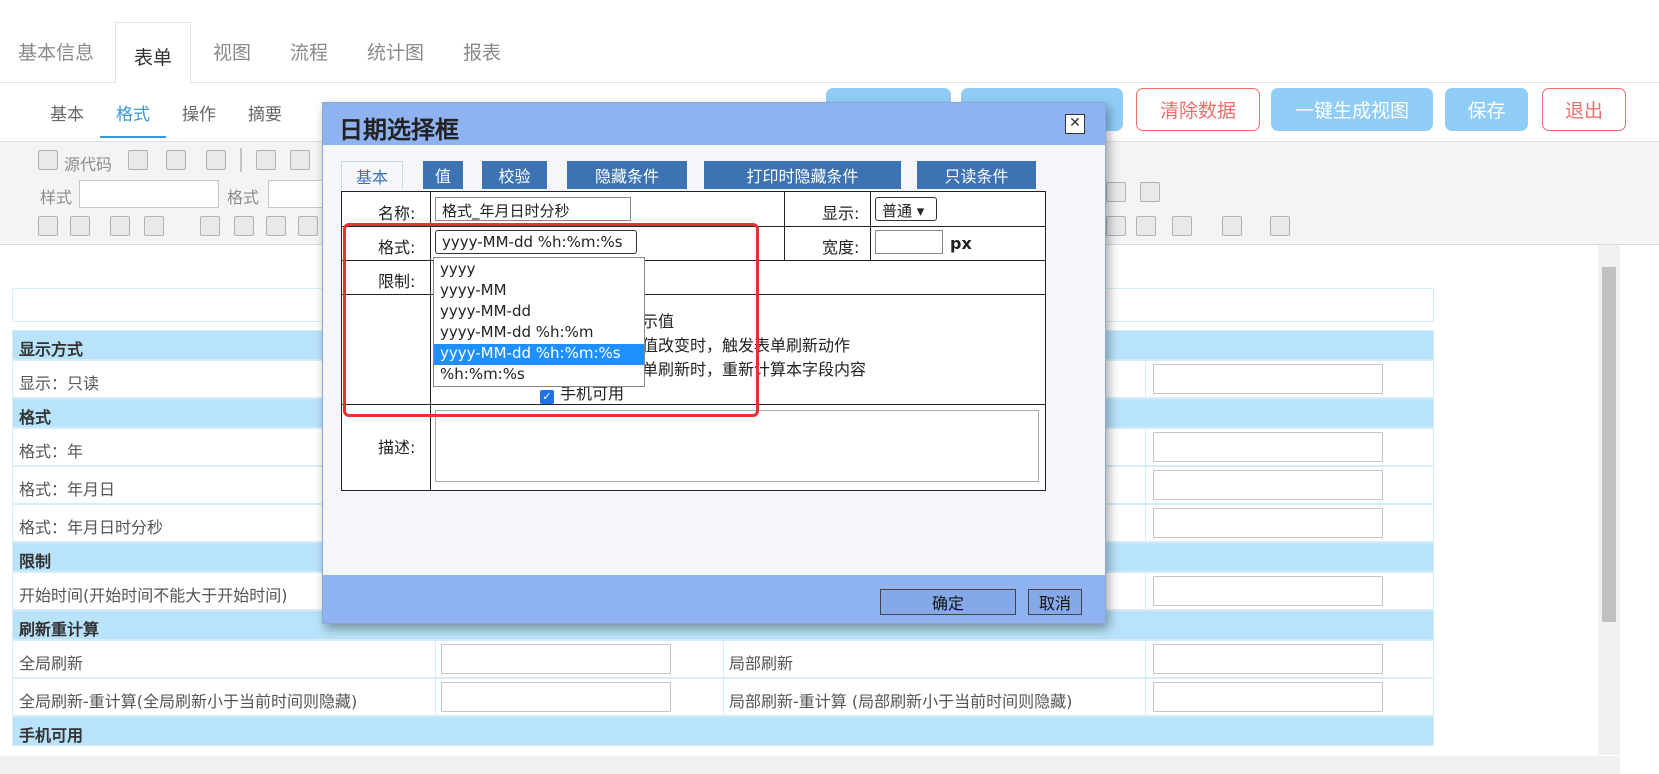 This screenshot has height=774, width=1659. What do you see at coordinates (961, 243) in the screenshot?
I see `width-unit: px` at bounding box center [961, 243].